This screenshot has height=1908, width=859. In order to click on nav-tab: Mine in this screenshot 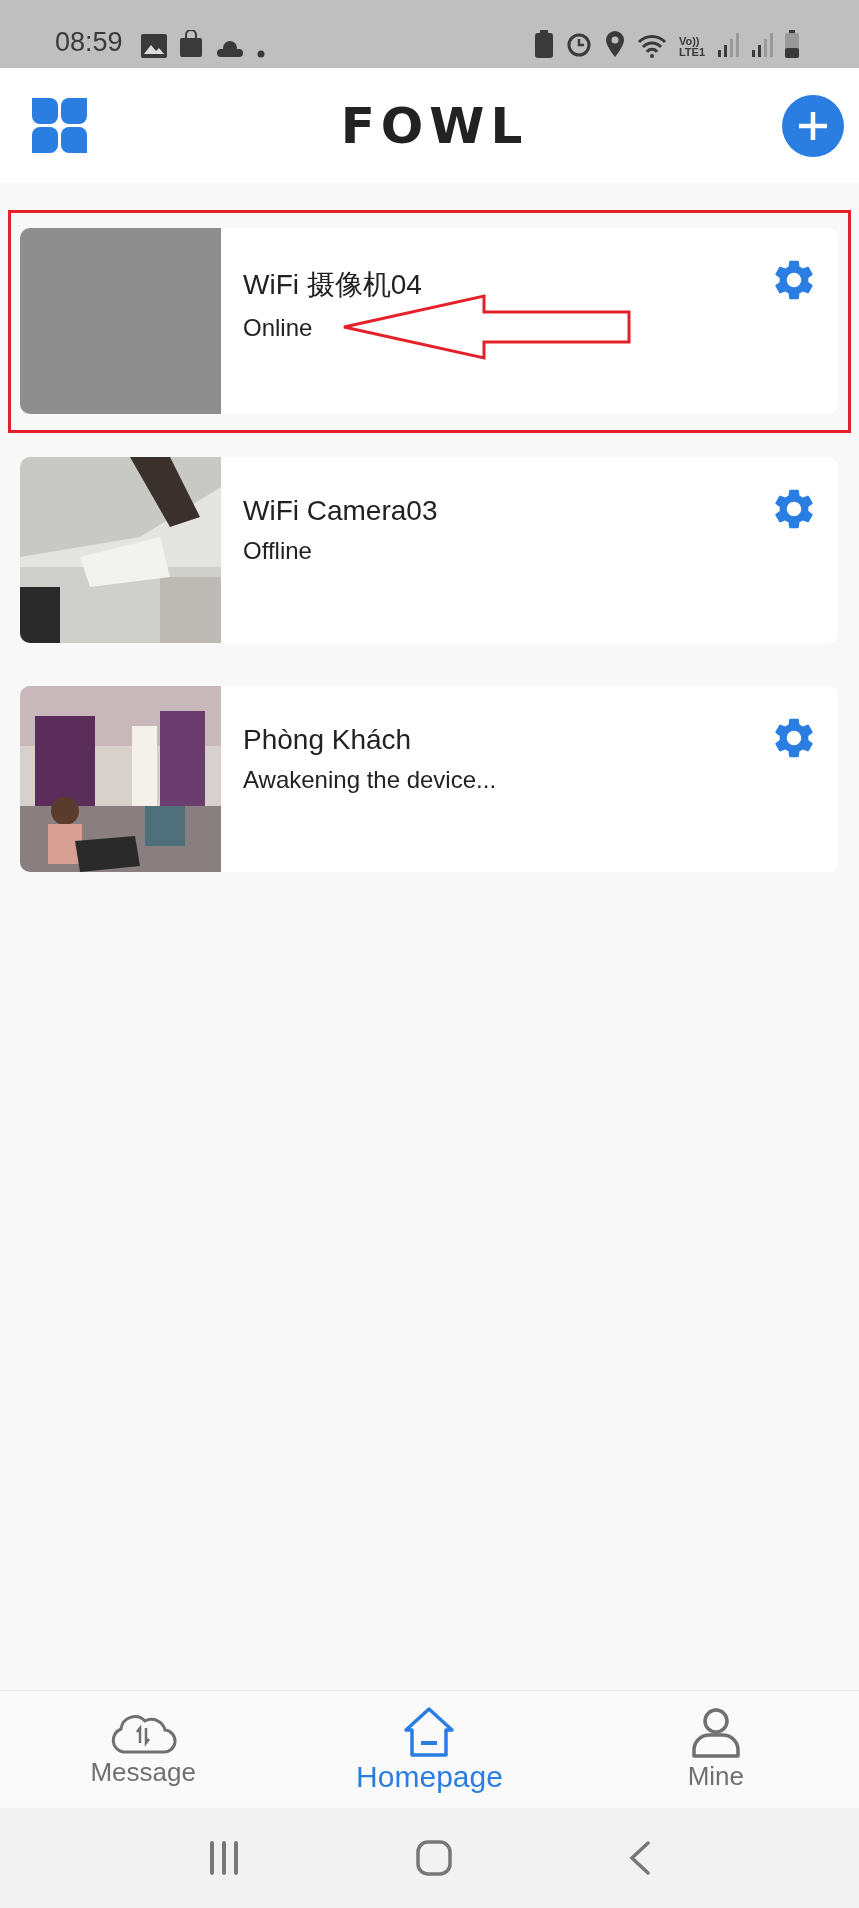, I will do `click(715, 1749)`.